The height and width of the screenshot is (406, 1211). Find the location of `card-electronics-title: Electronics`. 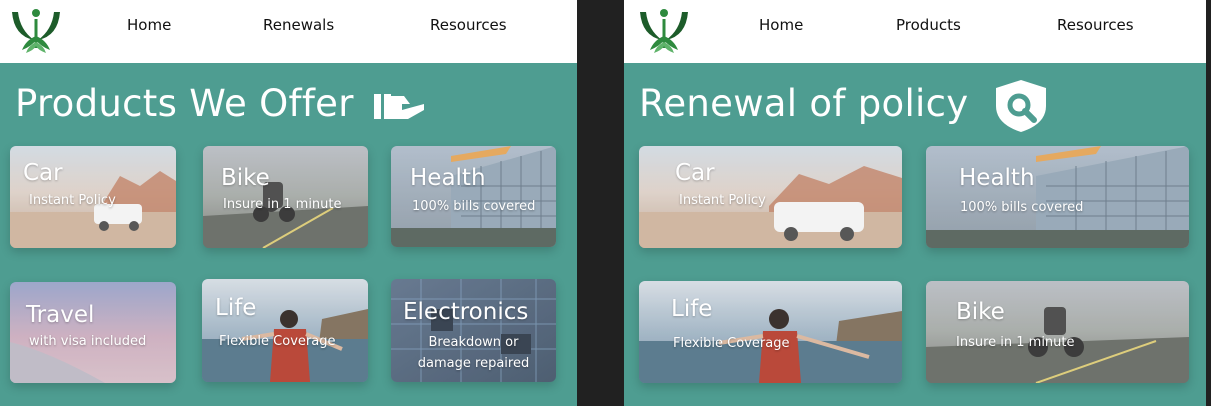

card-electronics-title: Electronics is located at coordinates (466, 312).